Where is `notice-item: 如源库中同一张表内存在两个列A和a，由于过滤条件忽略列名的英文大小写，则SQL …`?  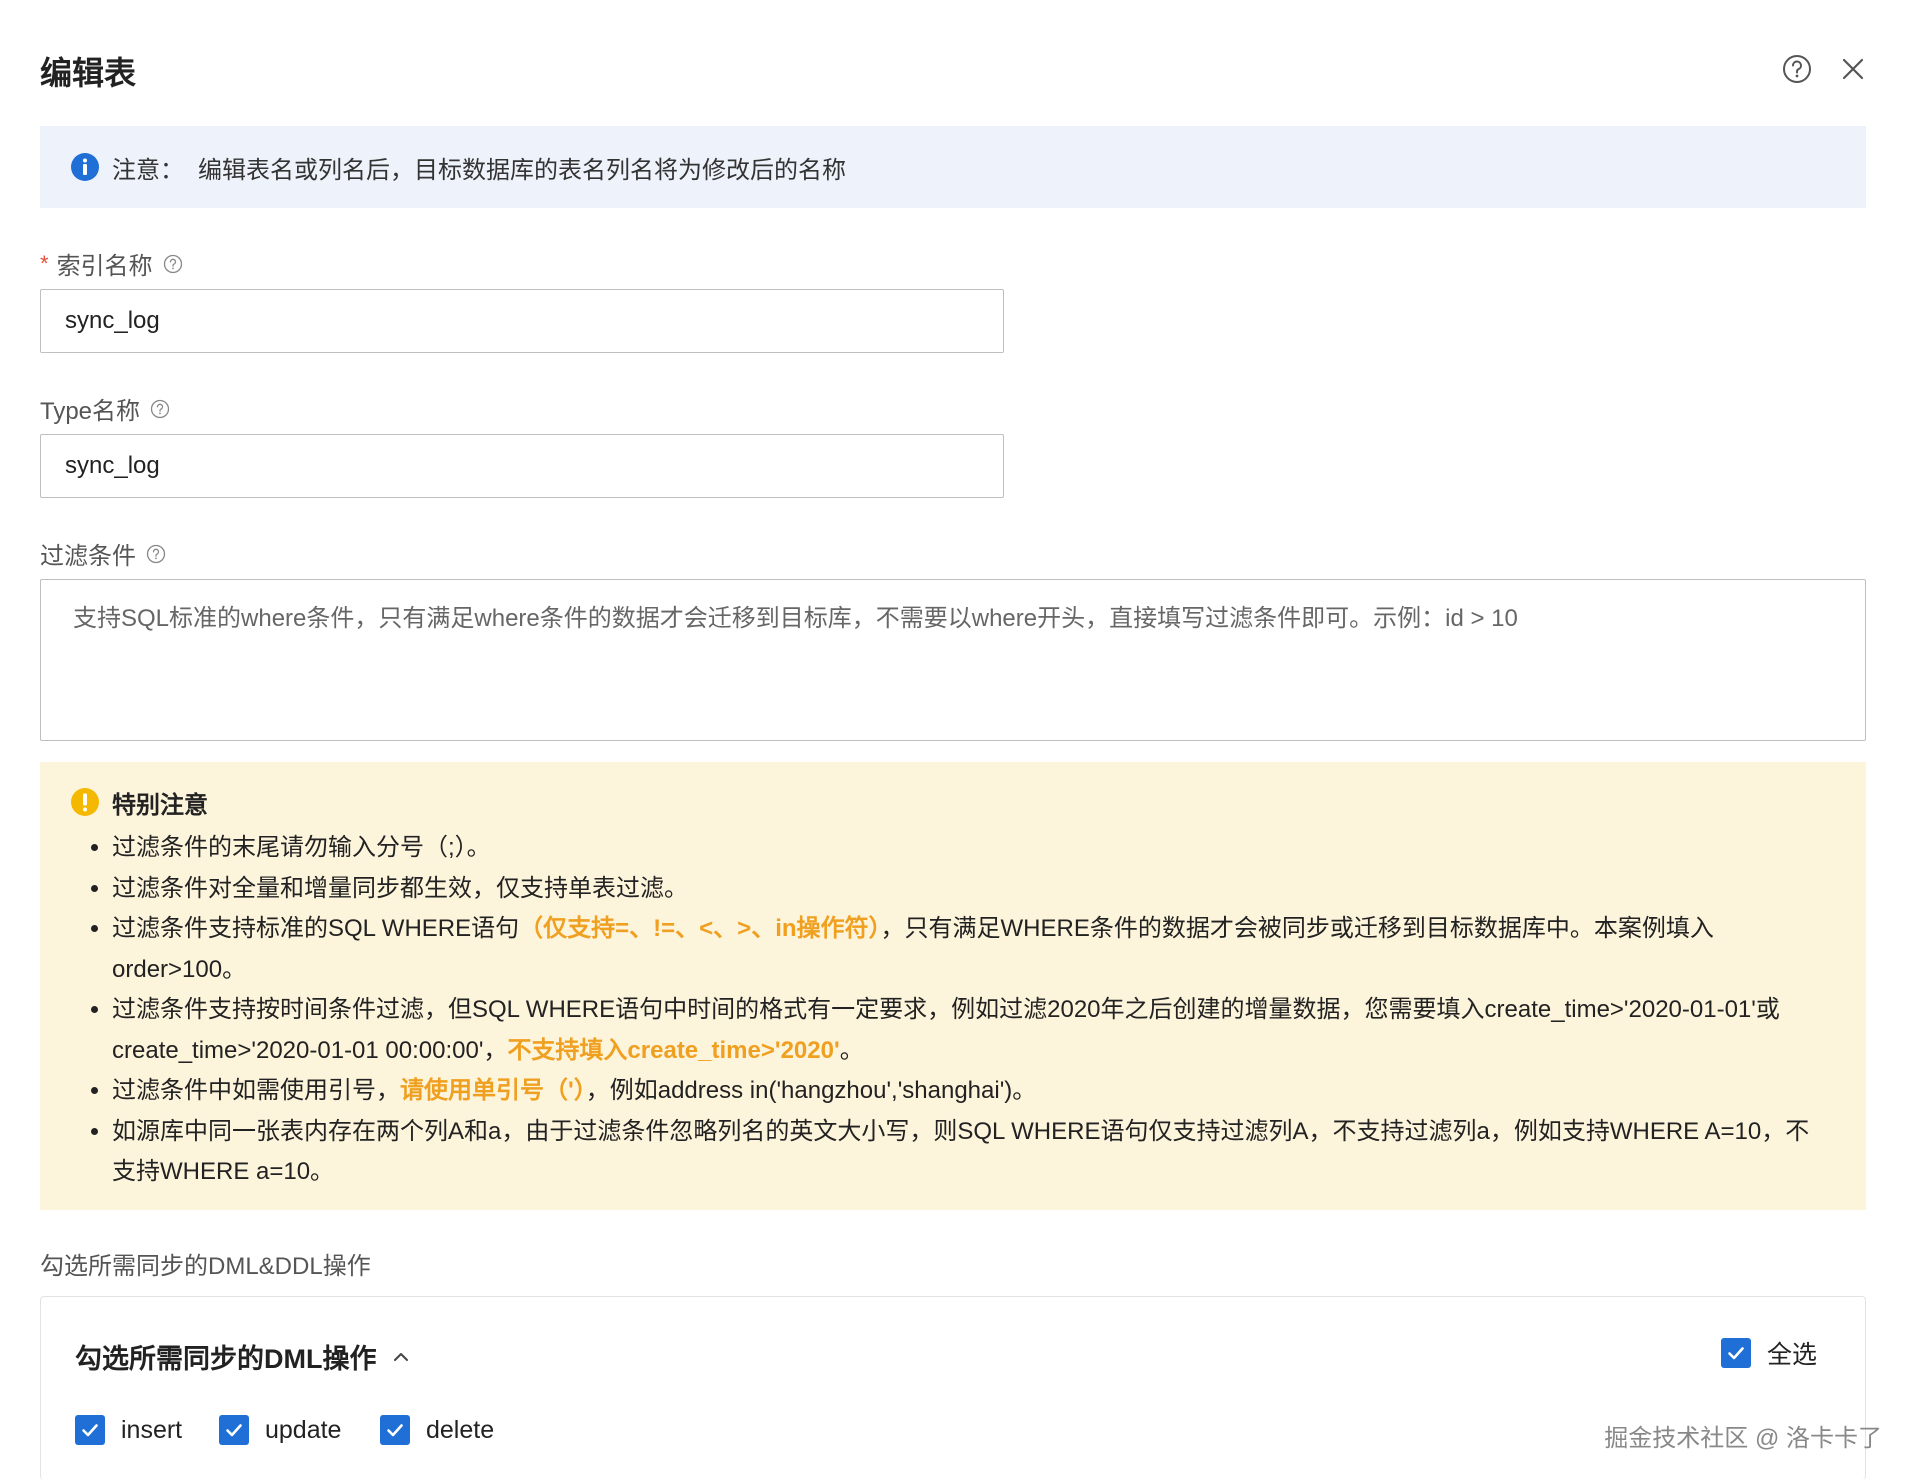
notice-item: 如源库中同一张表内存在两个列A和a，由于过滤条件忽略列名的英文大小写，则SQL … is located at coordinates (974, 1152).